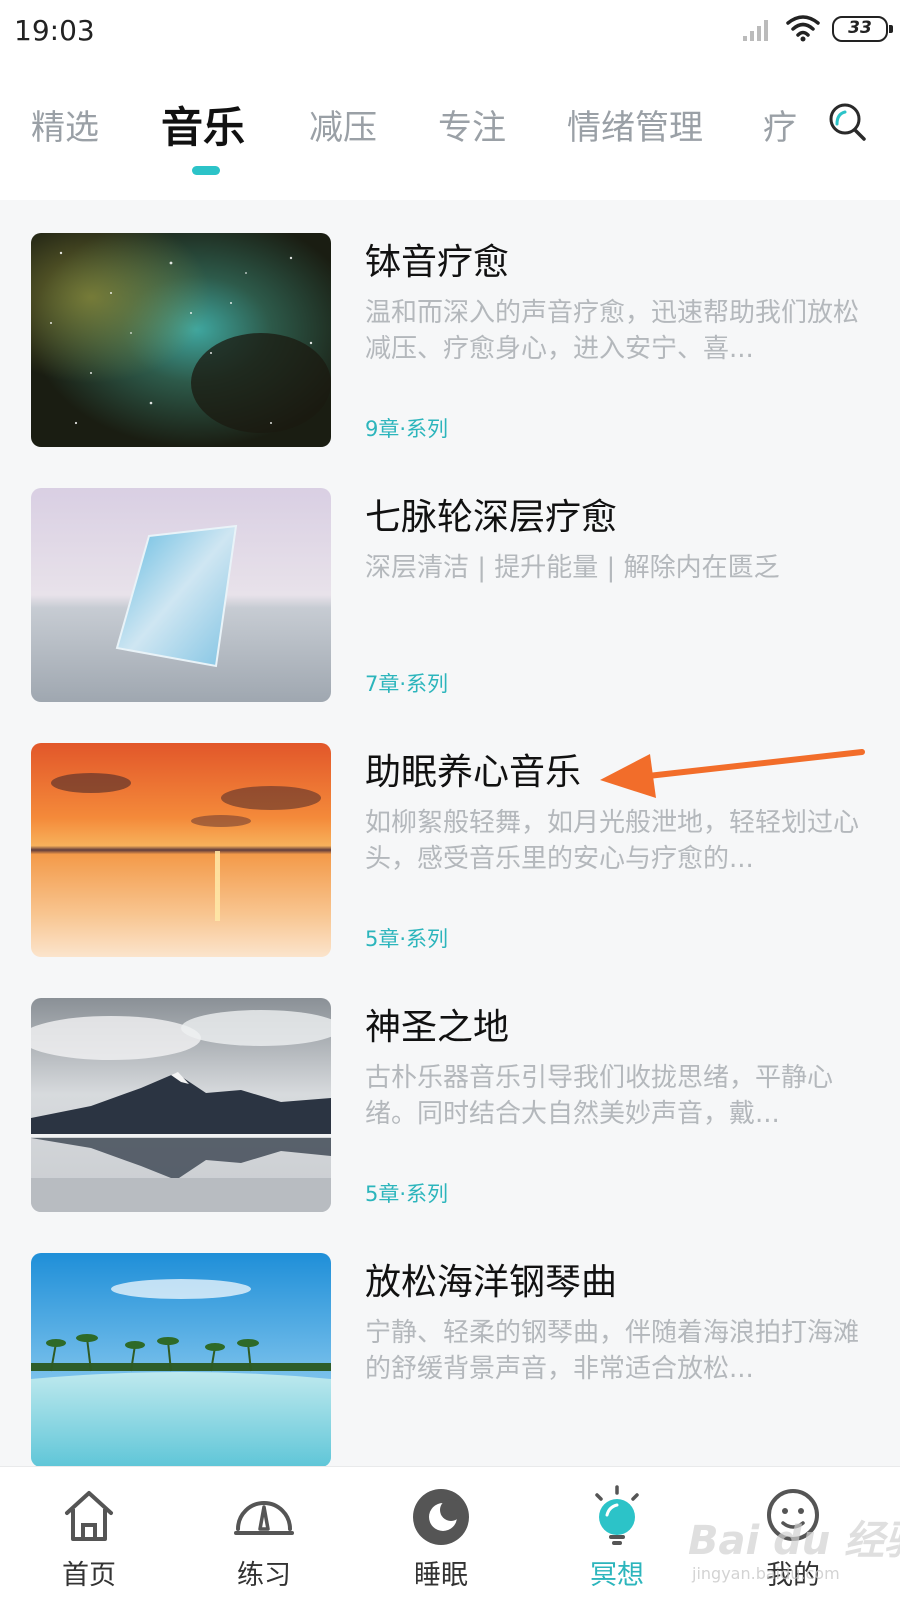 This screenshot has height=1600, width=900. I want to click on series-title: 神圣之地, so click(437, 1027).